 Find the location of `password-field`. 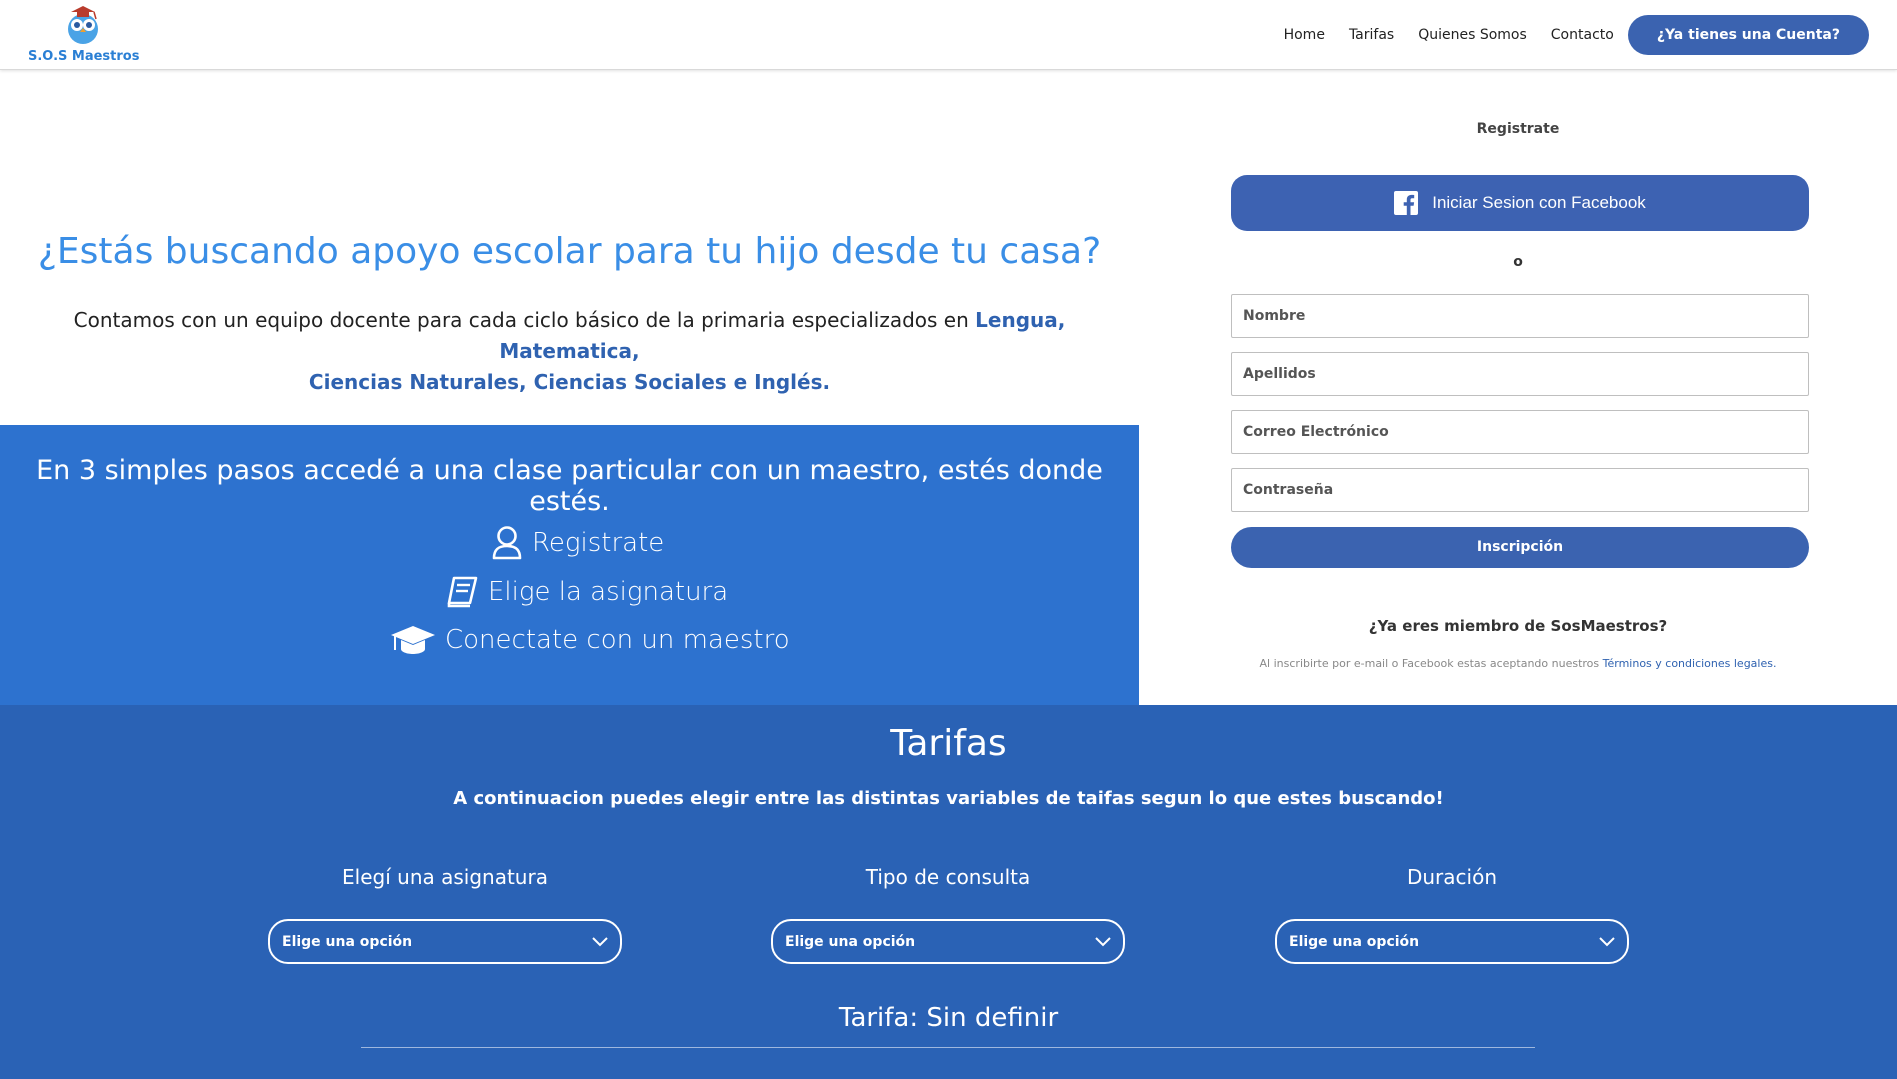

password-field is located at coordinates (1520, 490).